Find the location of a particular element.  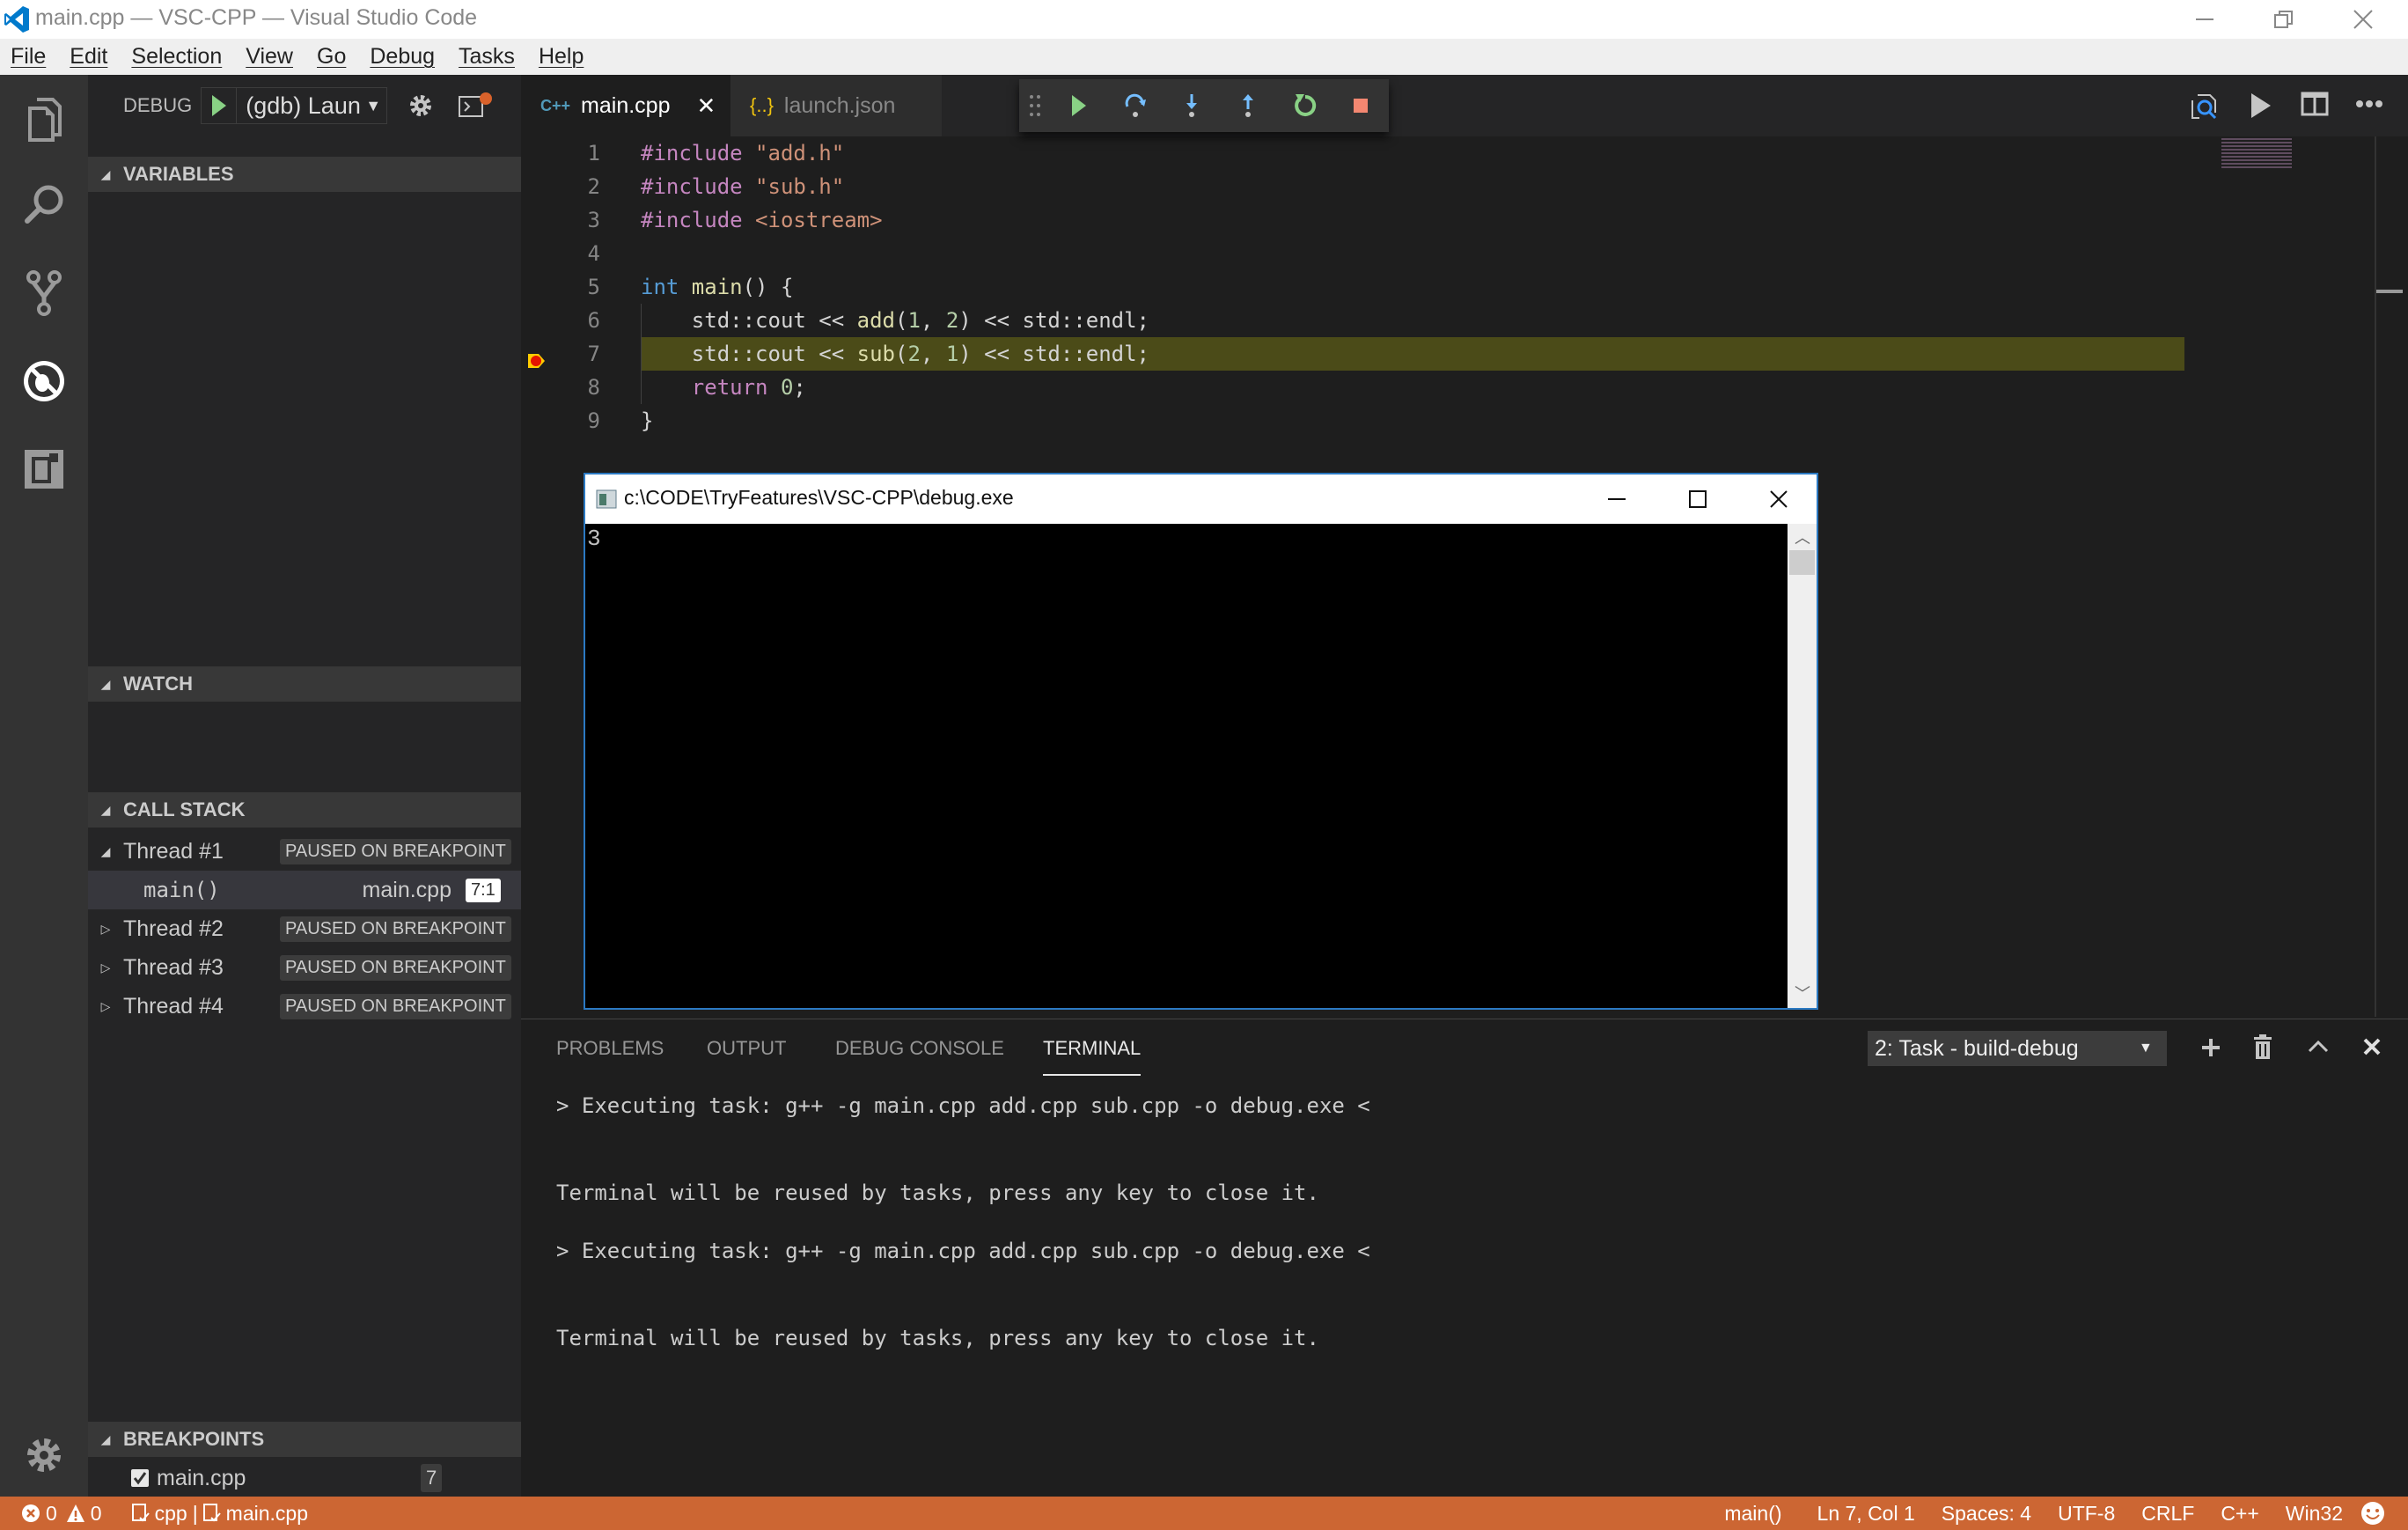

menu-go: Go is located at coordinates (331, 57).